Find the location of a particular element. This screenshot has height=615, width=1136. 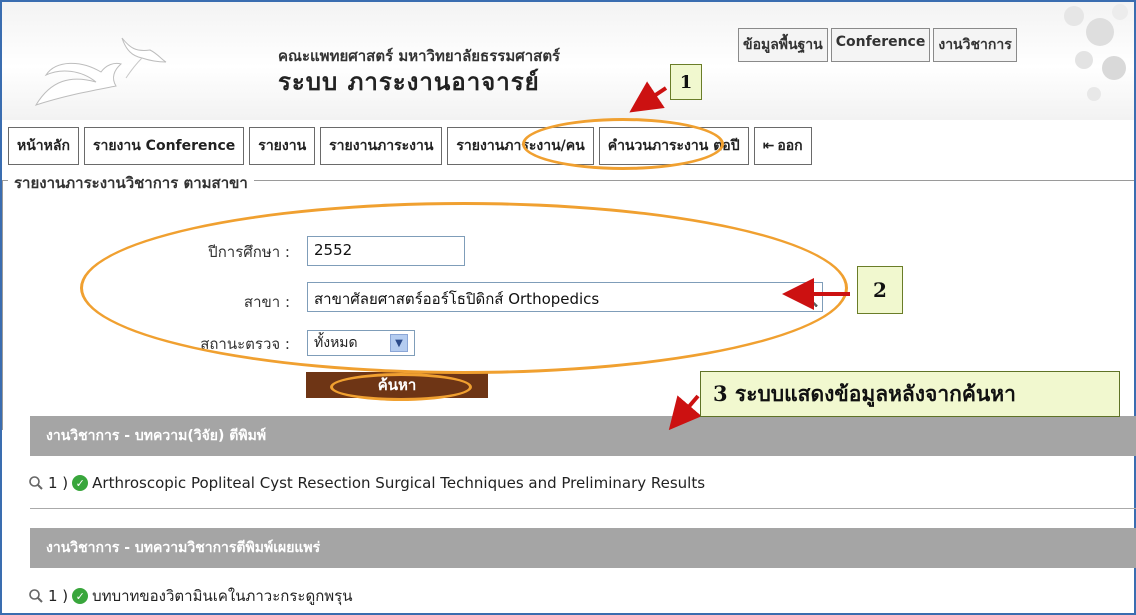

nav-logout: ⇤ ออก is located at coordinates (782, 146).